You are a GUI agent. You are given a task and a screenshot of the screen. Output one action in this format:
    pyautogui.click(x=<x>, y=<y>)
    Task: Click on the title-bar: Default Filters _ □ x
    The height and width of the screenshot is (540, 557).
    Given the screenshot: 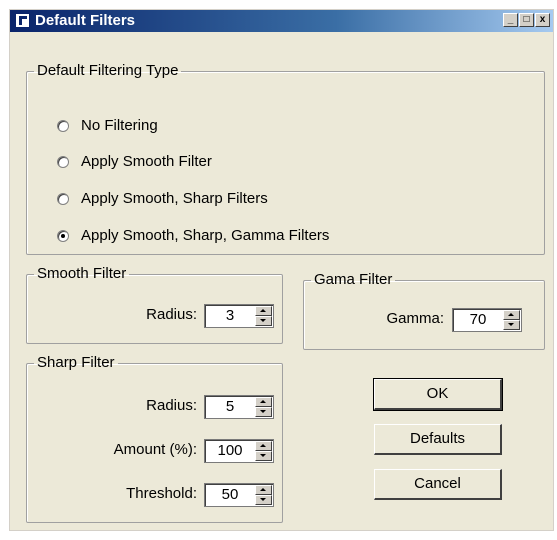 What is the action you would take?
    pyautogui.click(x=281, y=21)
    